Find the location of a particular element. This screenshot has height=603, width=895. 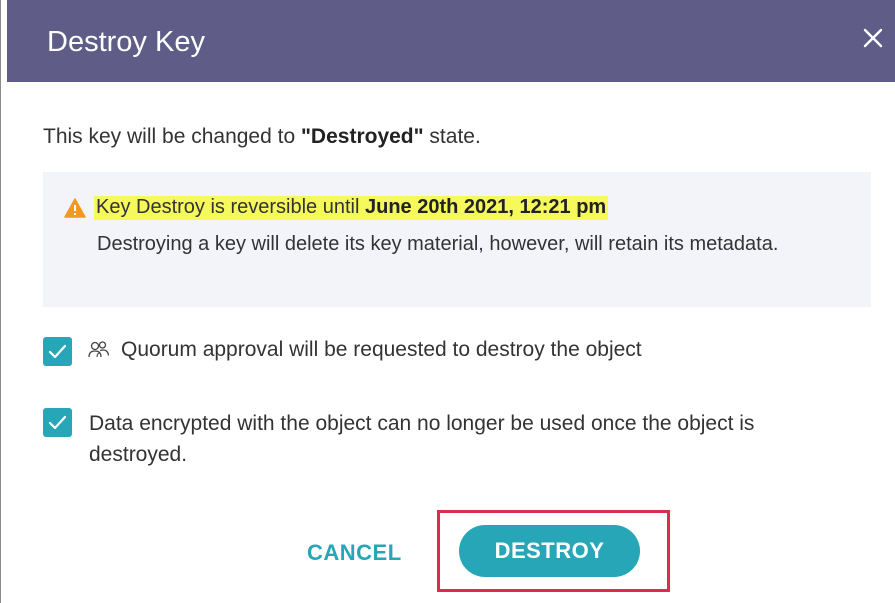

reversible-date: June 20th 2021, 12:21 pm is located at coordinates (485, 207).